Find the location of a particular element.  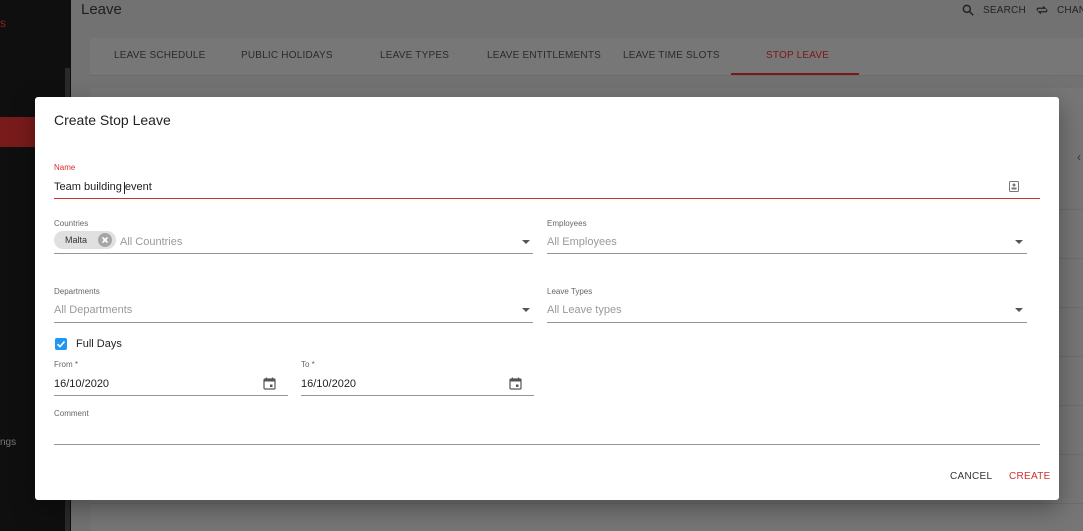

tab-leave-schedule: LEAVE SCHEDULE is located at coordinates (160, 55).